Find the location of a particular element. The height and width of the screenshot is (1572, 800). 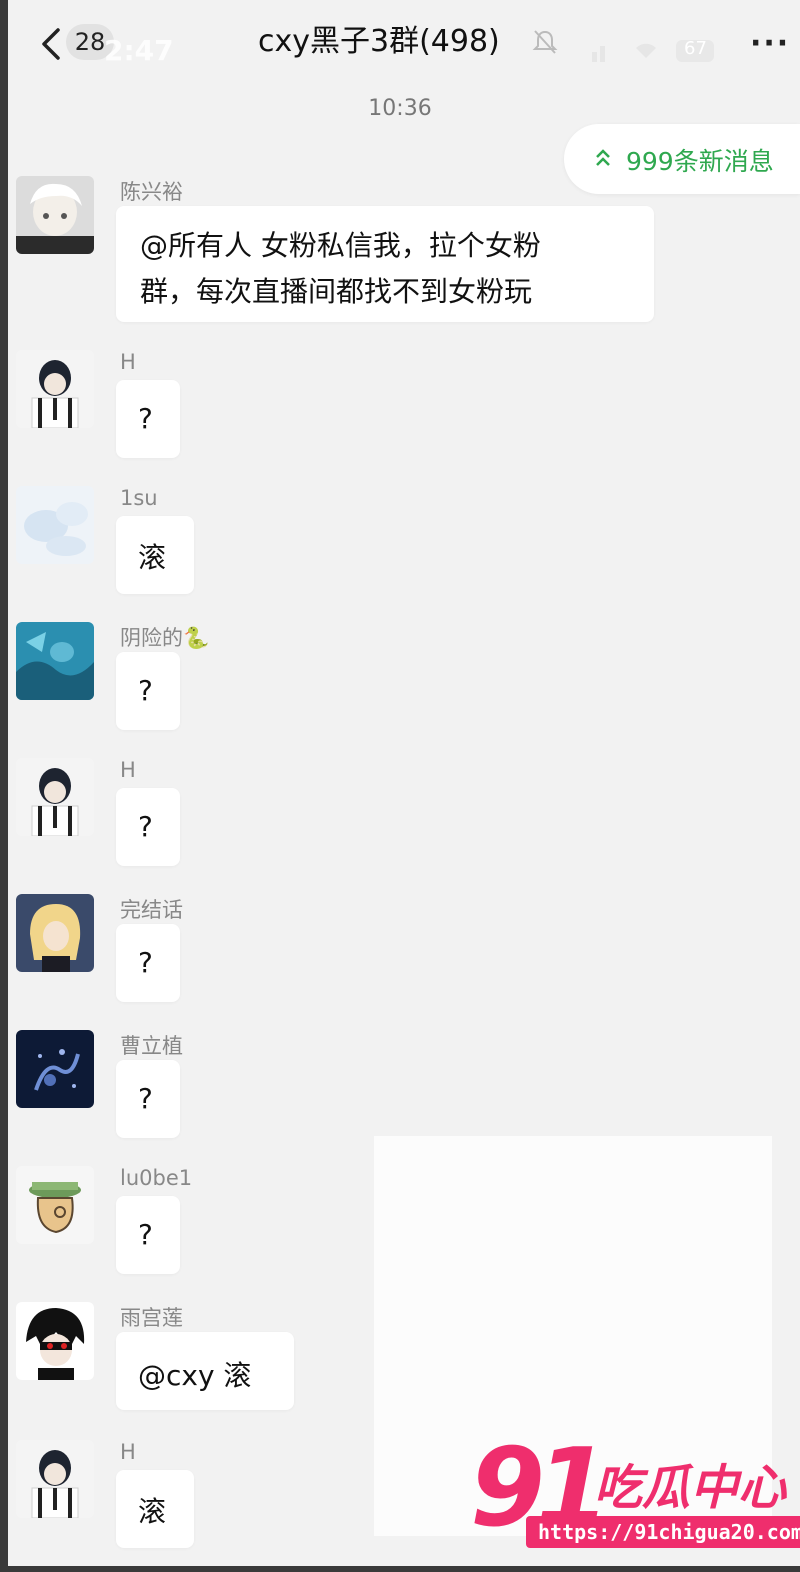

sender-name: 阴险的🐍 is located at coordinates (165, 638).